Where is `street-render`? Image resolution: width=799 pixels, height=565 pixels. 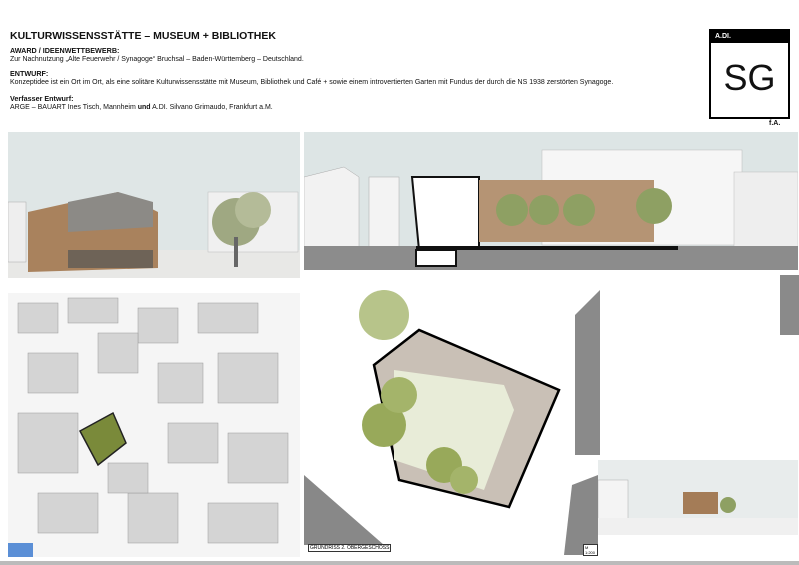 street-render is located at coordinates (698, 497).